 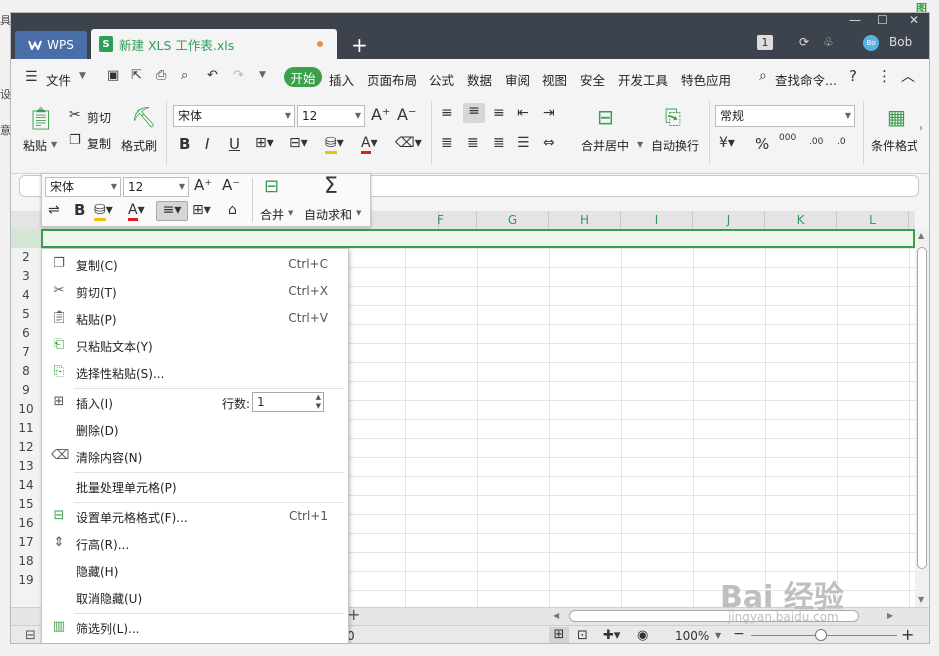 What do you see at coordinates (26, 466) in the screenshot?
I see `row-header: 13` at bounding box center [26, 466].